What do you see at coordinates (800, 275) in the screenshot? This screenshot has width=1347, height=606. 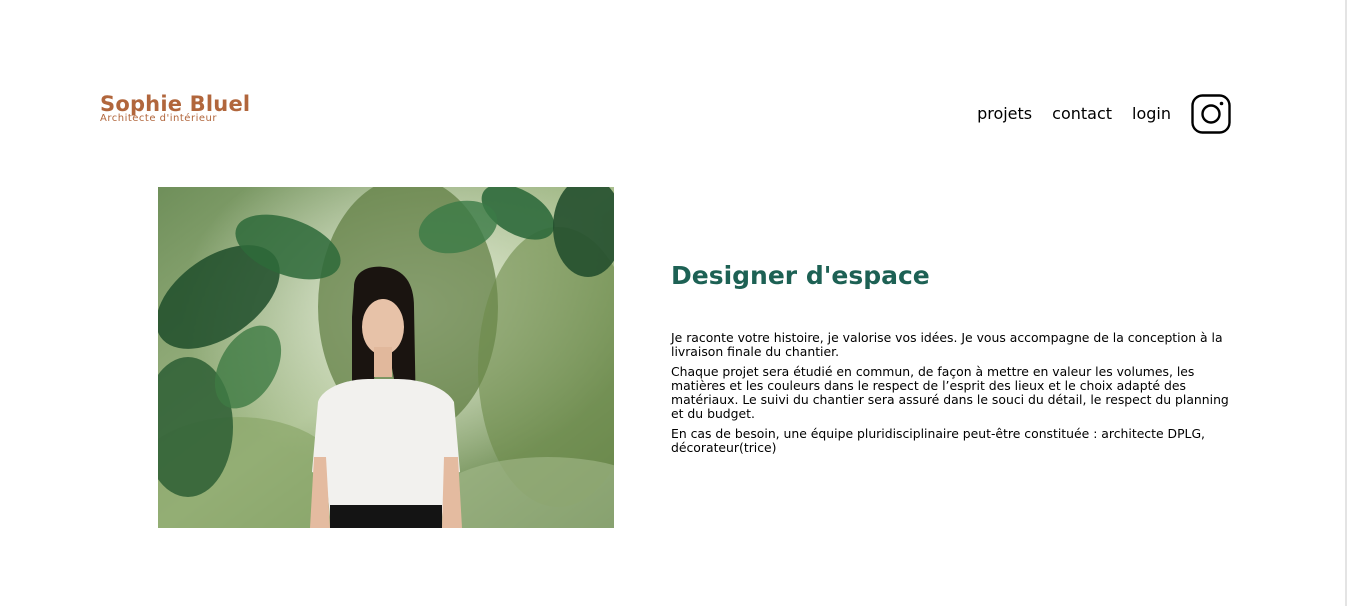 I see `intro-title: Designer d'espace` at bounding box center [800, 275].